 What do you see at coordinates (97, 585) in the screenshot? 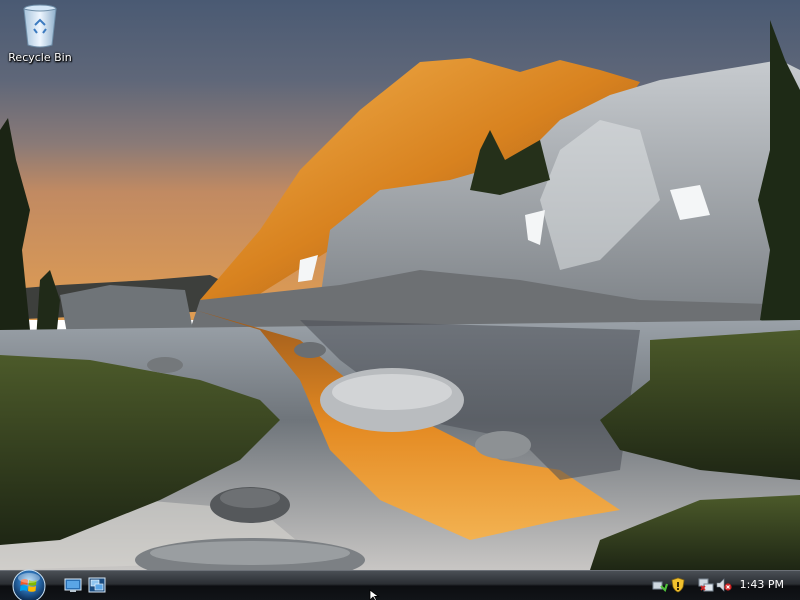
I see `switch-windows-icon` at bounding box center [97, 585].